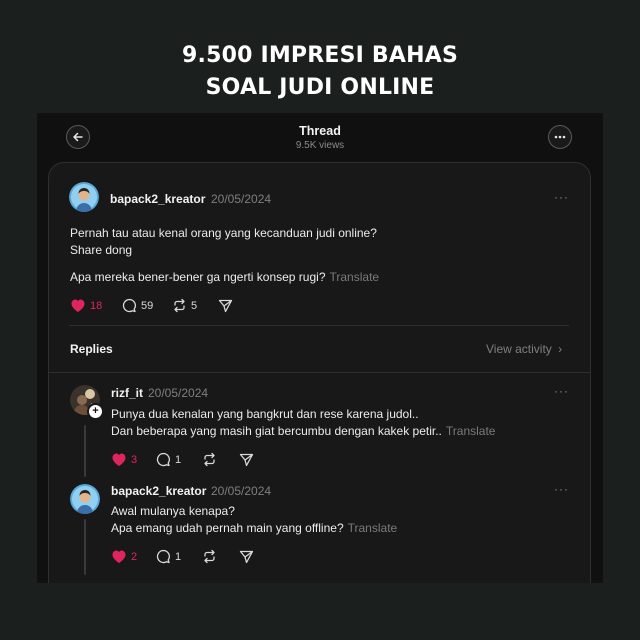 This screenshot has width=640, height=640. I want to click on reply-actions: 3 1, so click(211, 462).